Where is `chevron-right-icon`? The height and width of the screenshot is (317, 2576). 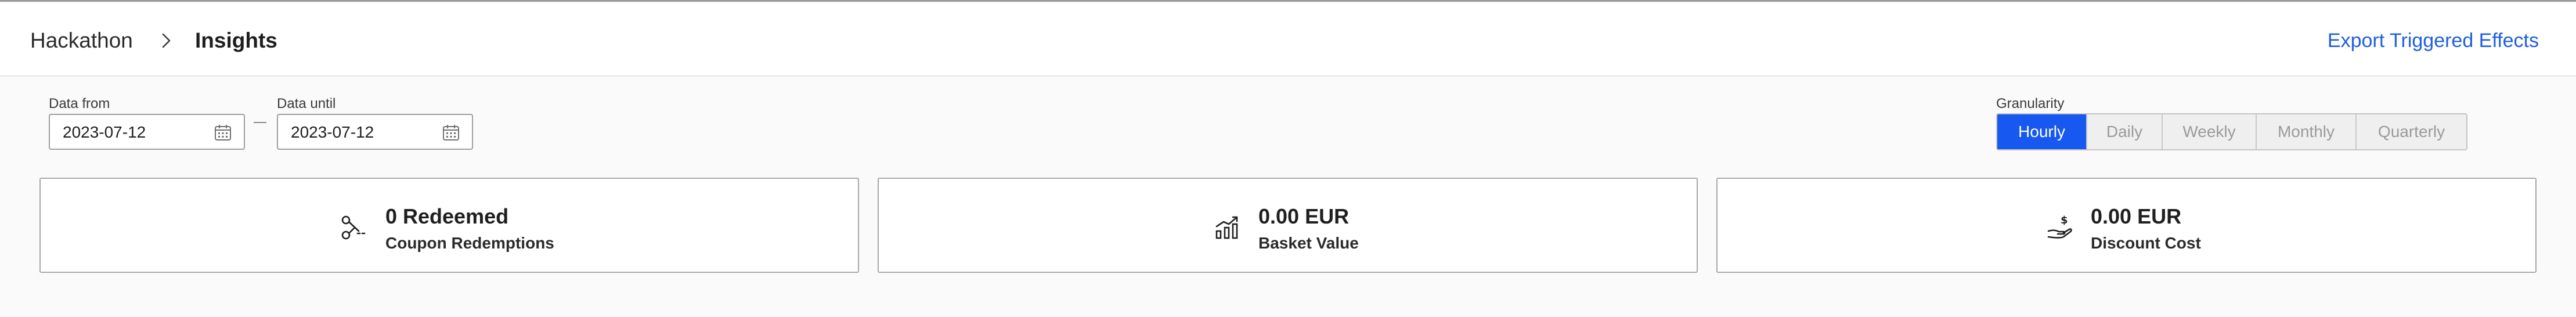 chevron-right-icon is located at coordinates (167, 40).